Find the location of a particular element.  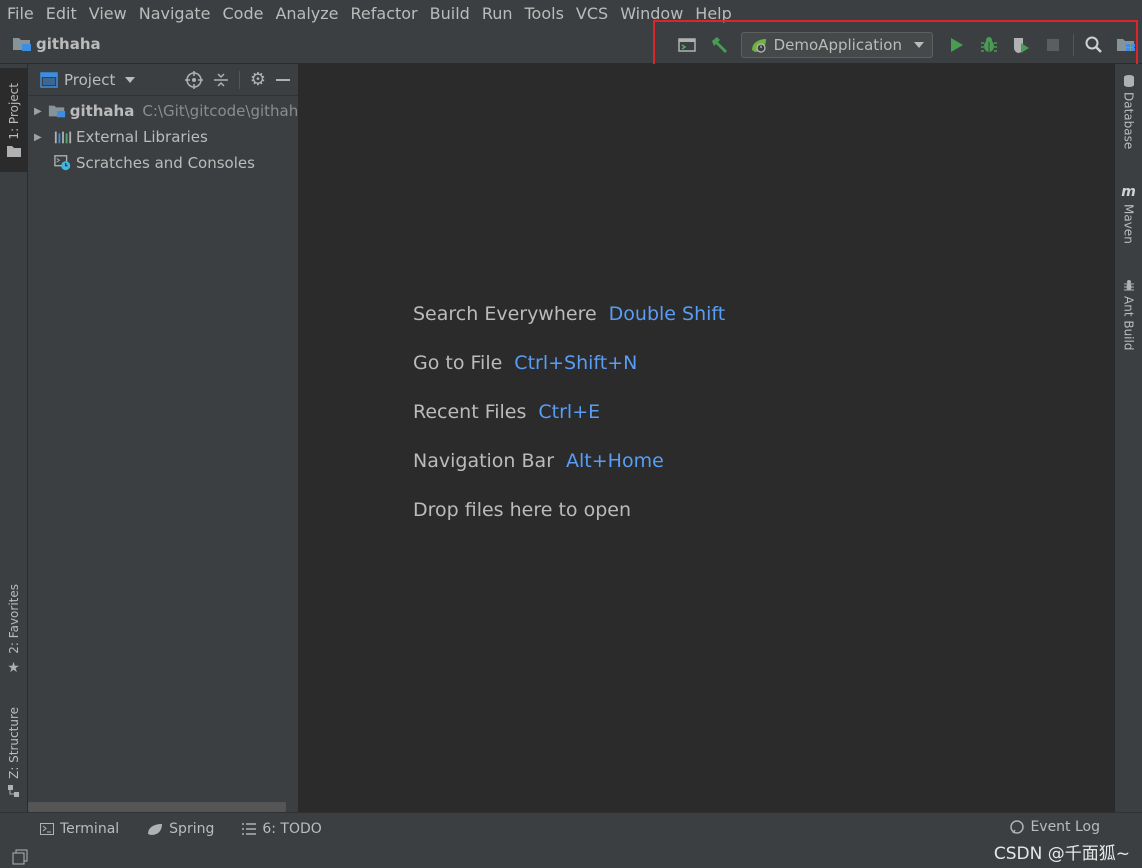

collapse-all-icon is located at coordinates (221, 80).